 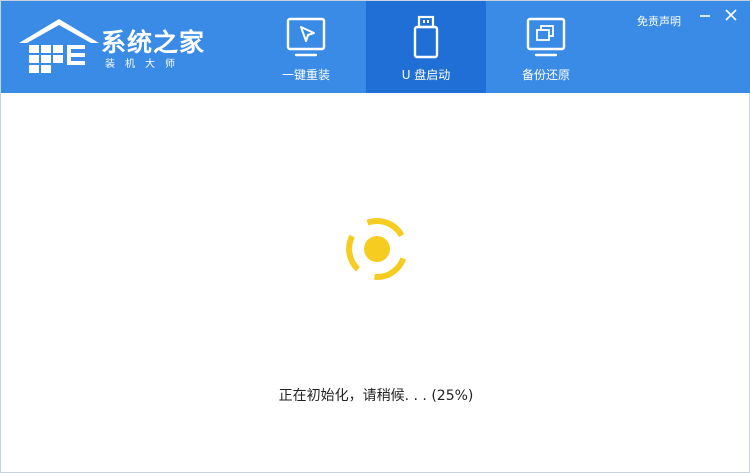 I want to click on copy-windows-icon, so click(x=546, y=37).